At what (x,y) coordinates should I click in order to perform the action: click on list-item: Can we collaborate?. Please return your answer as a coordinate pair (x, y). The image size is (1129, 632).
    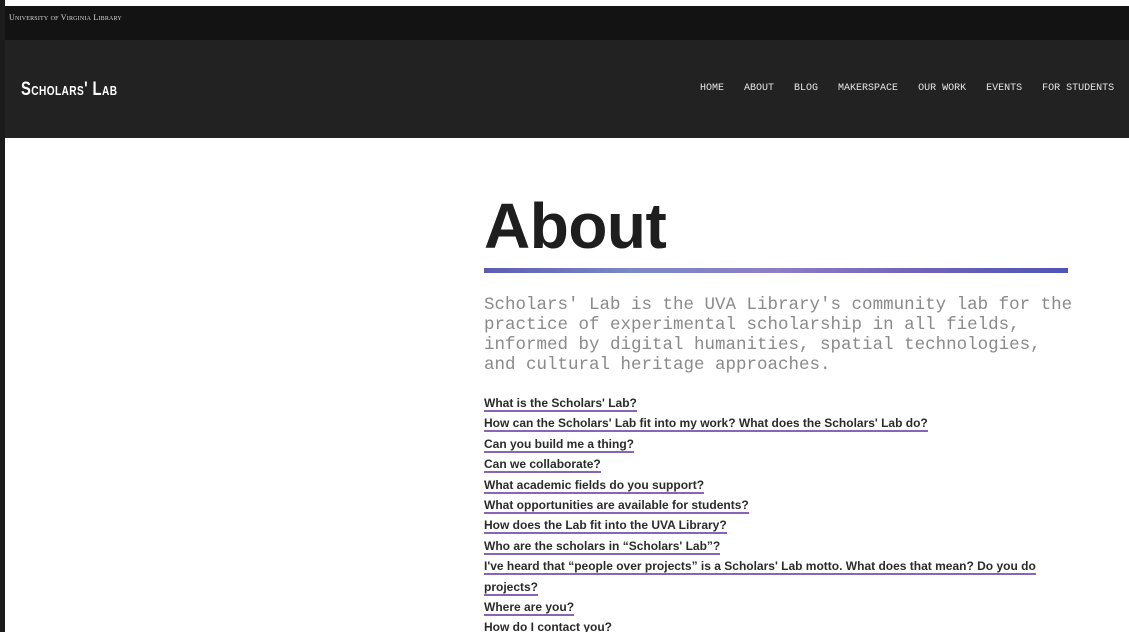
    Looking at the image, I should click on (776, 464).